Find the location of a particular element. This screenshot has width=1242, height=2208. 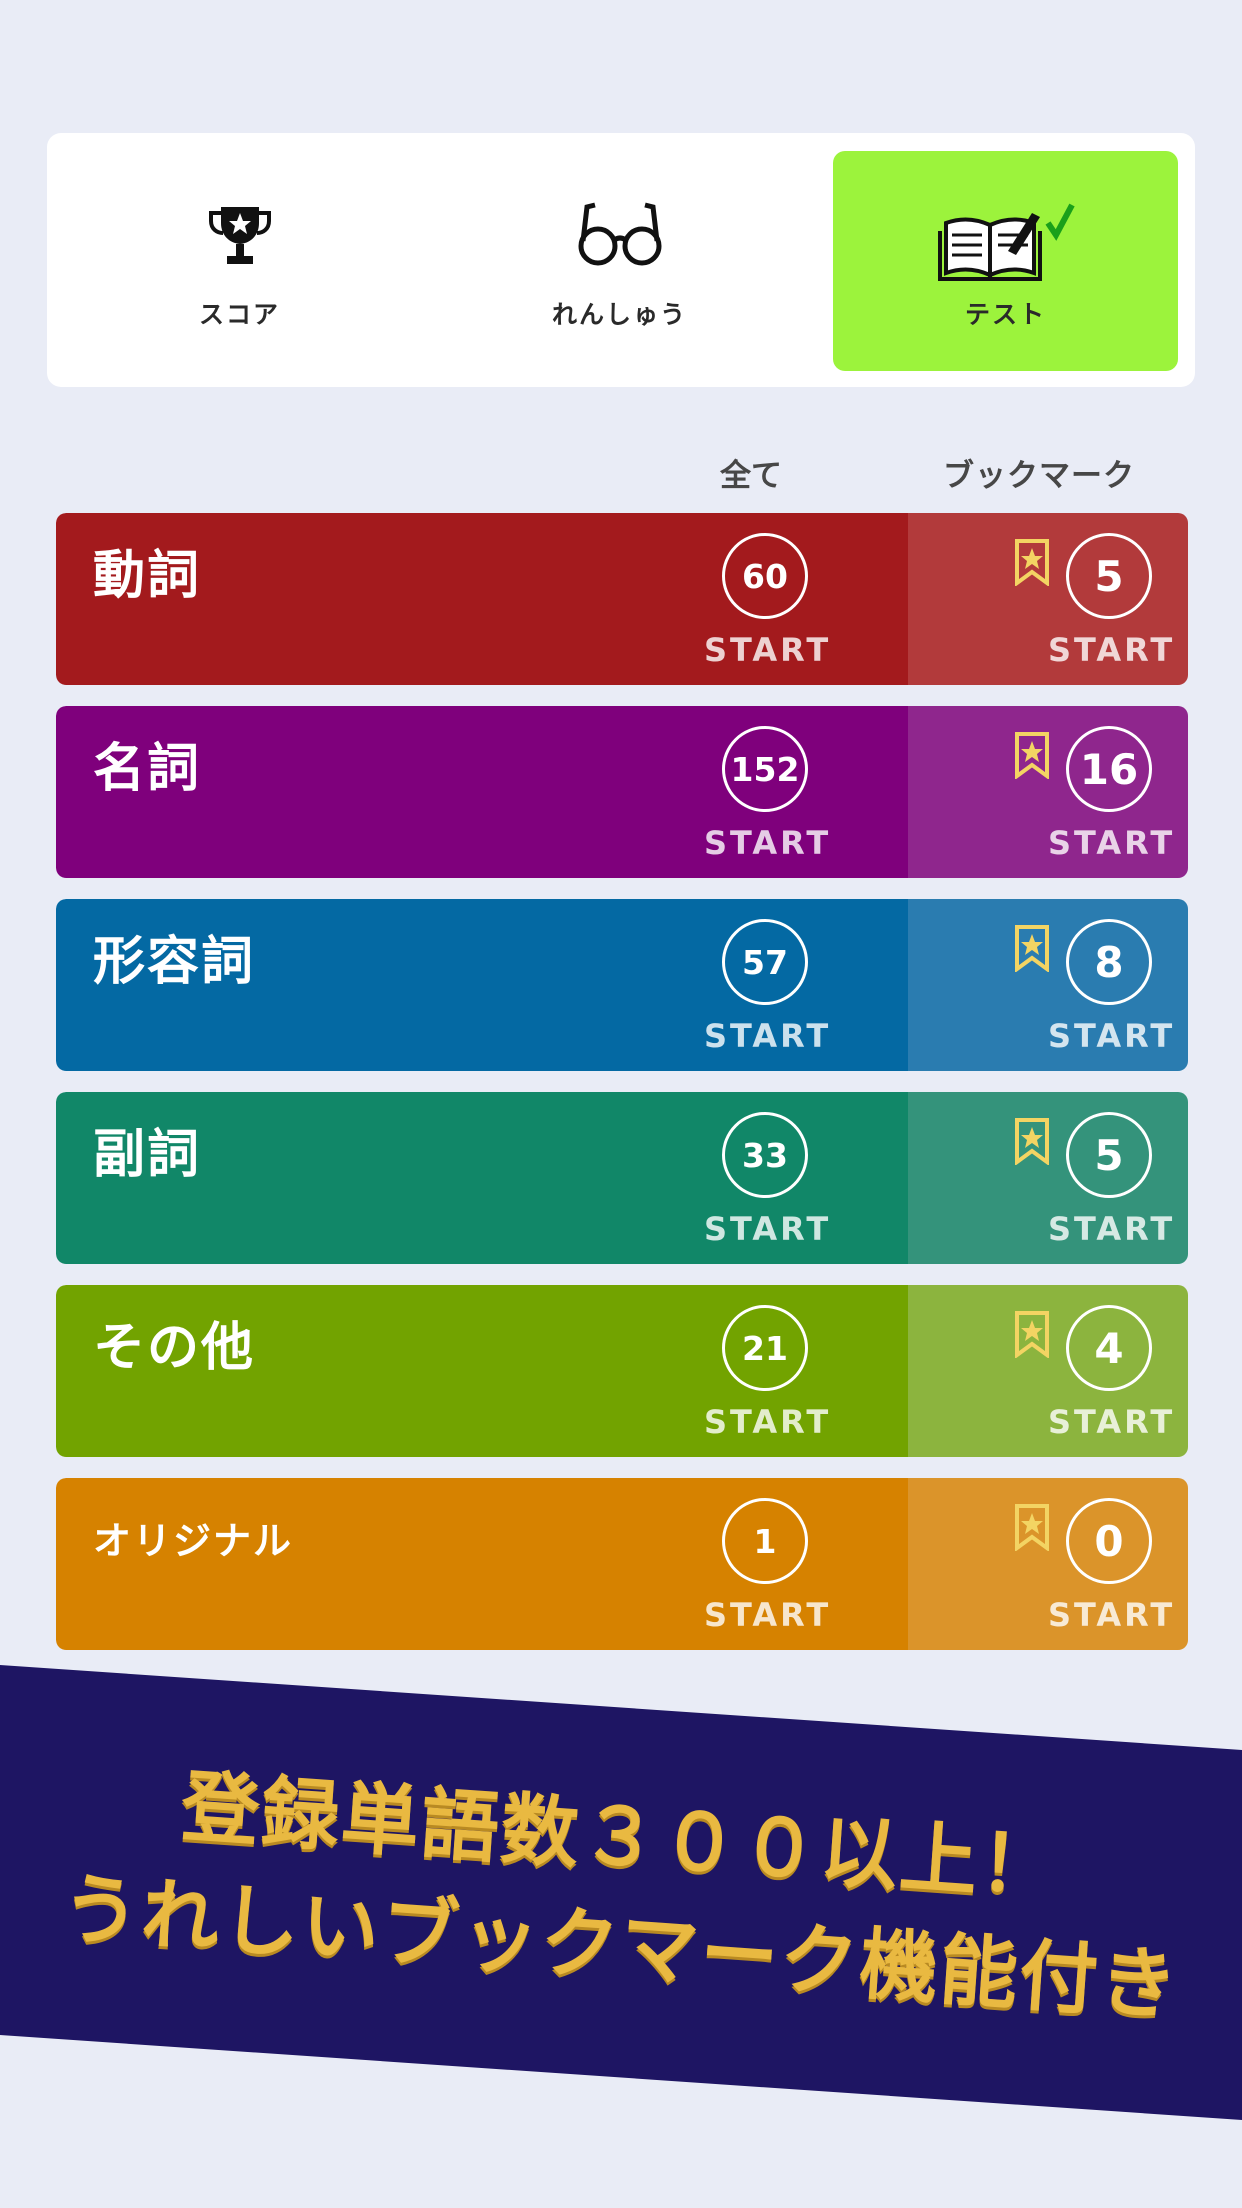

start-bookmark-other-button: 4 START is located at coordinates (1048, 1371).